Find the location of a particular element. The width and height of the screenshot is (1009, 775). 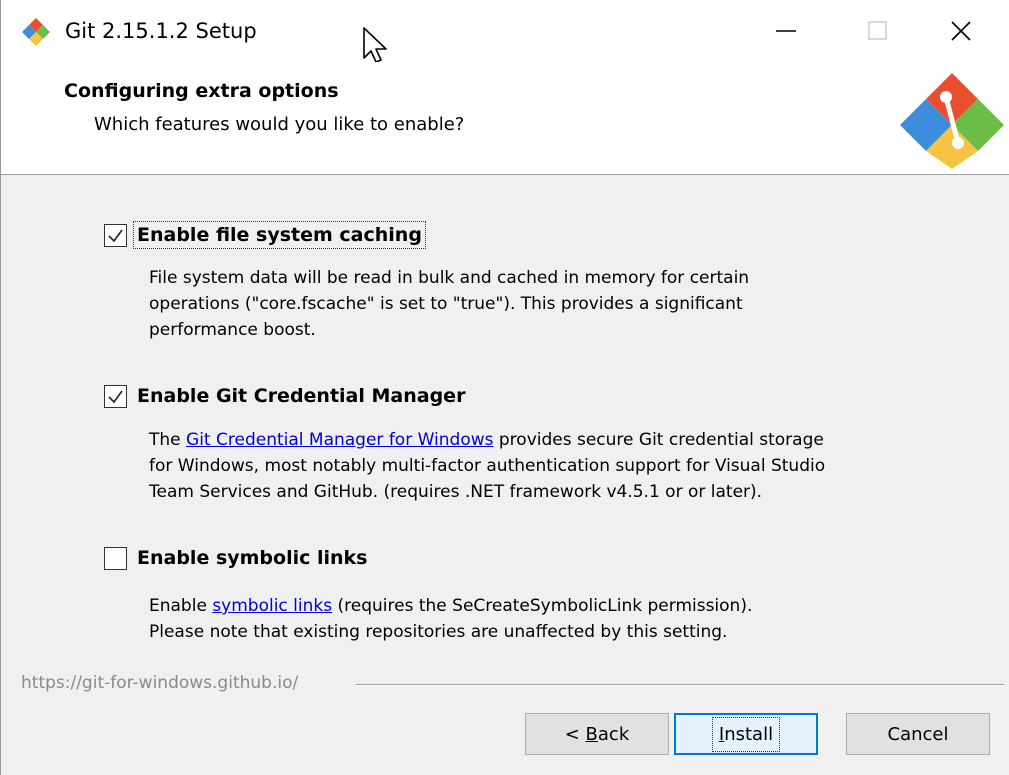

credential-manager-checkbox is located at coordinates (115, 396).